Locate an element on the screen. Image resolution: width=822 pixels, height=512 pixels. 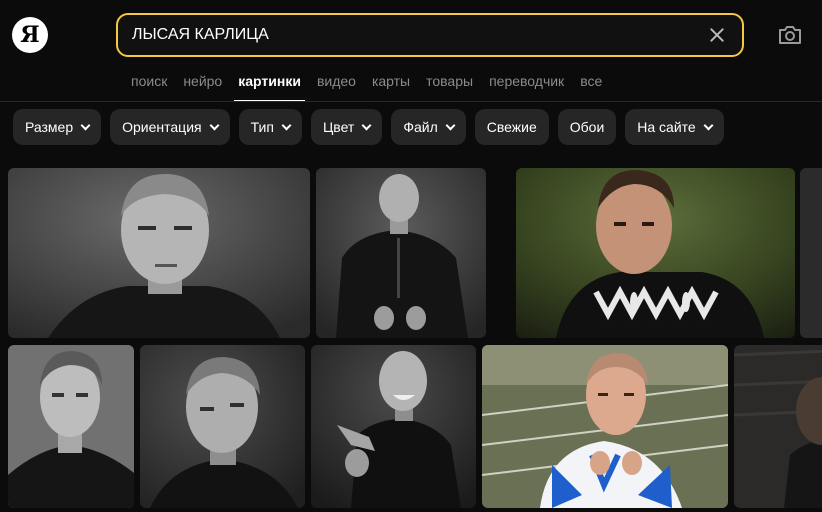
filter-wallpapers: Обои is located at coordinates (587, 127).